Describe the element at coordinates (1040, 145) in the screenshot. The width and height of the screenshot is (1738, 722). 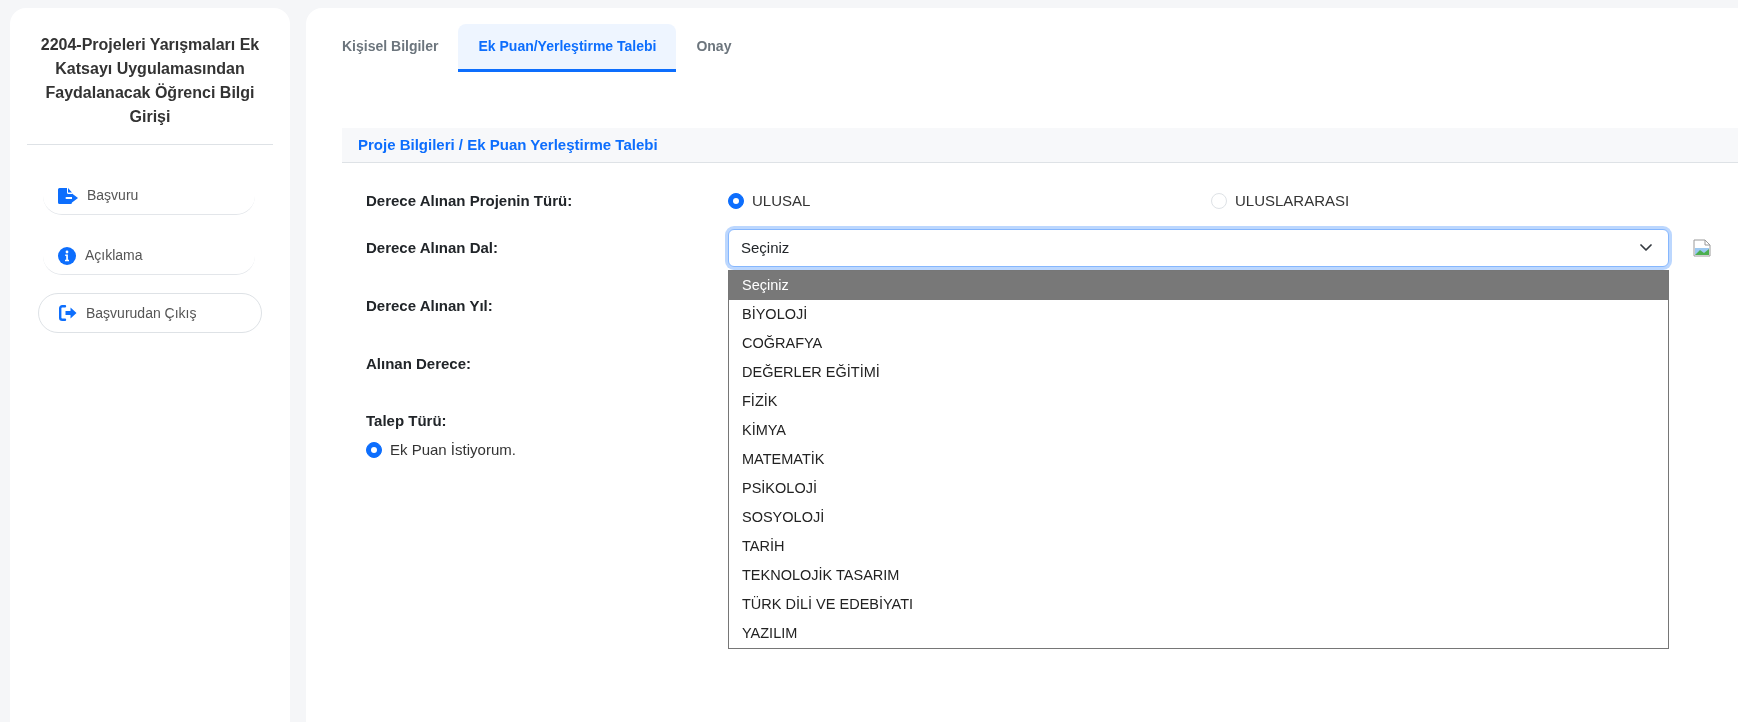
I see `section-header: Proje Bilgileri / Ek Puan Yerleştirme Talebi` at that location.